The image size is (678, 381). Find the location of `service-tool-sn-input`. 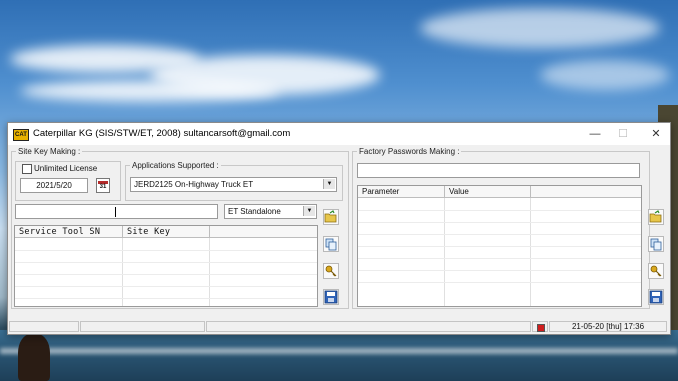

service-tool-sn-input is located at coordinates (116, 211).